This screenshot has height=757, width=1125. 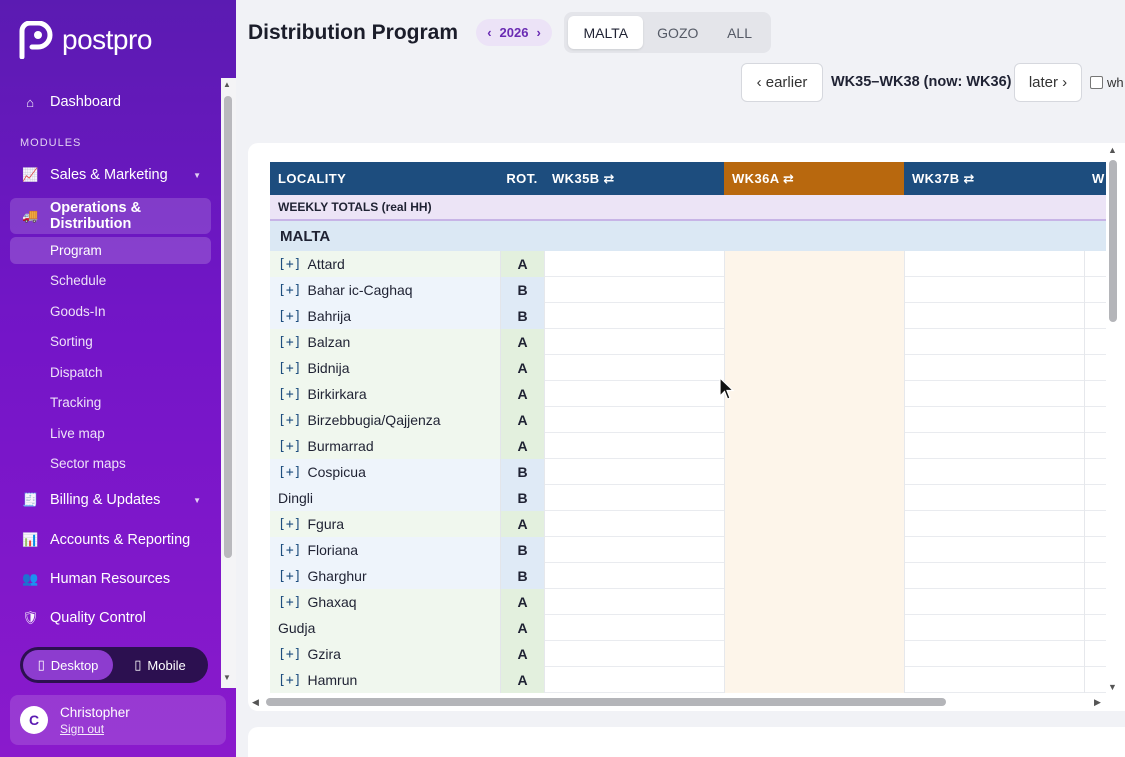 I want to click on nav-human-resources: 👥 Human Resources, so click(x=110, y=579).